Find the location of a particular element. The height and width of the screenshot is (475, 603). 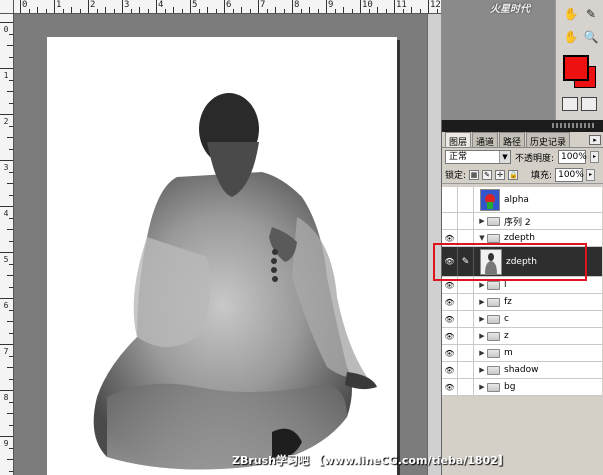

standard-mode-button is located at coordinates (570, 104).